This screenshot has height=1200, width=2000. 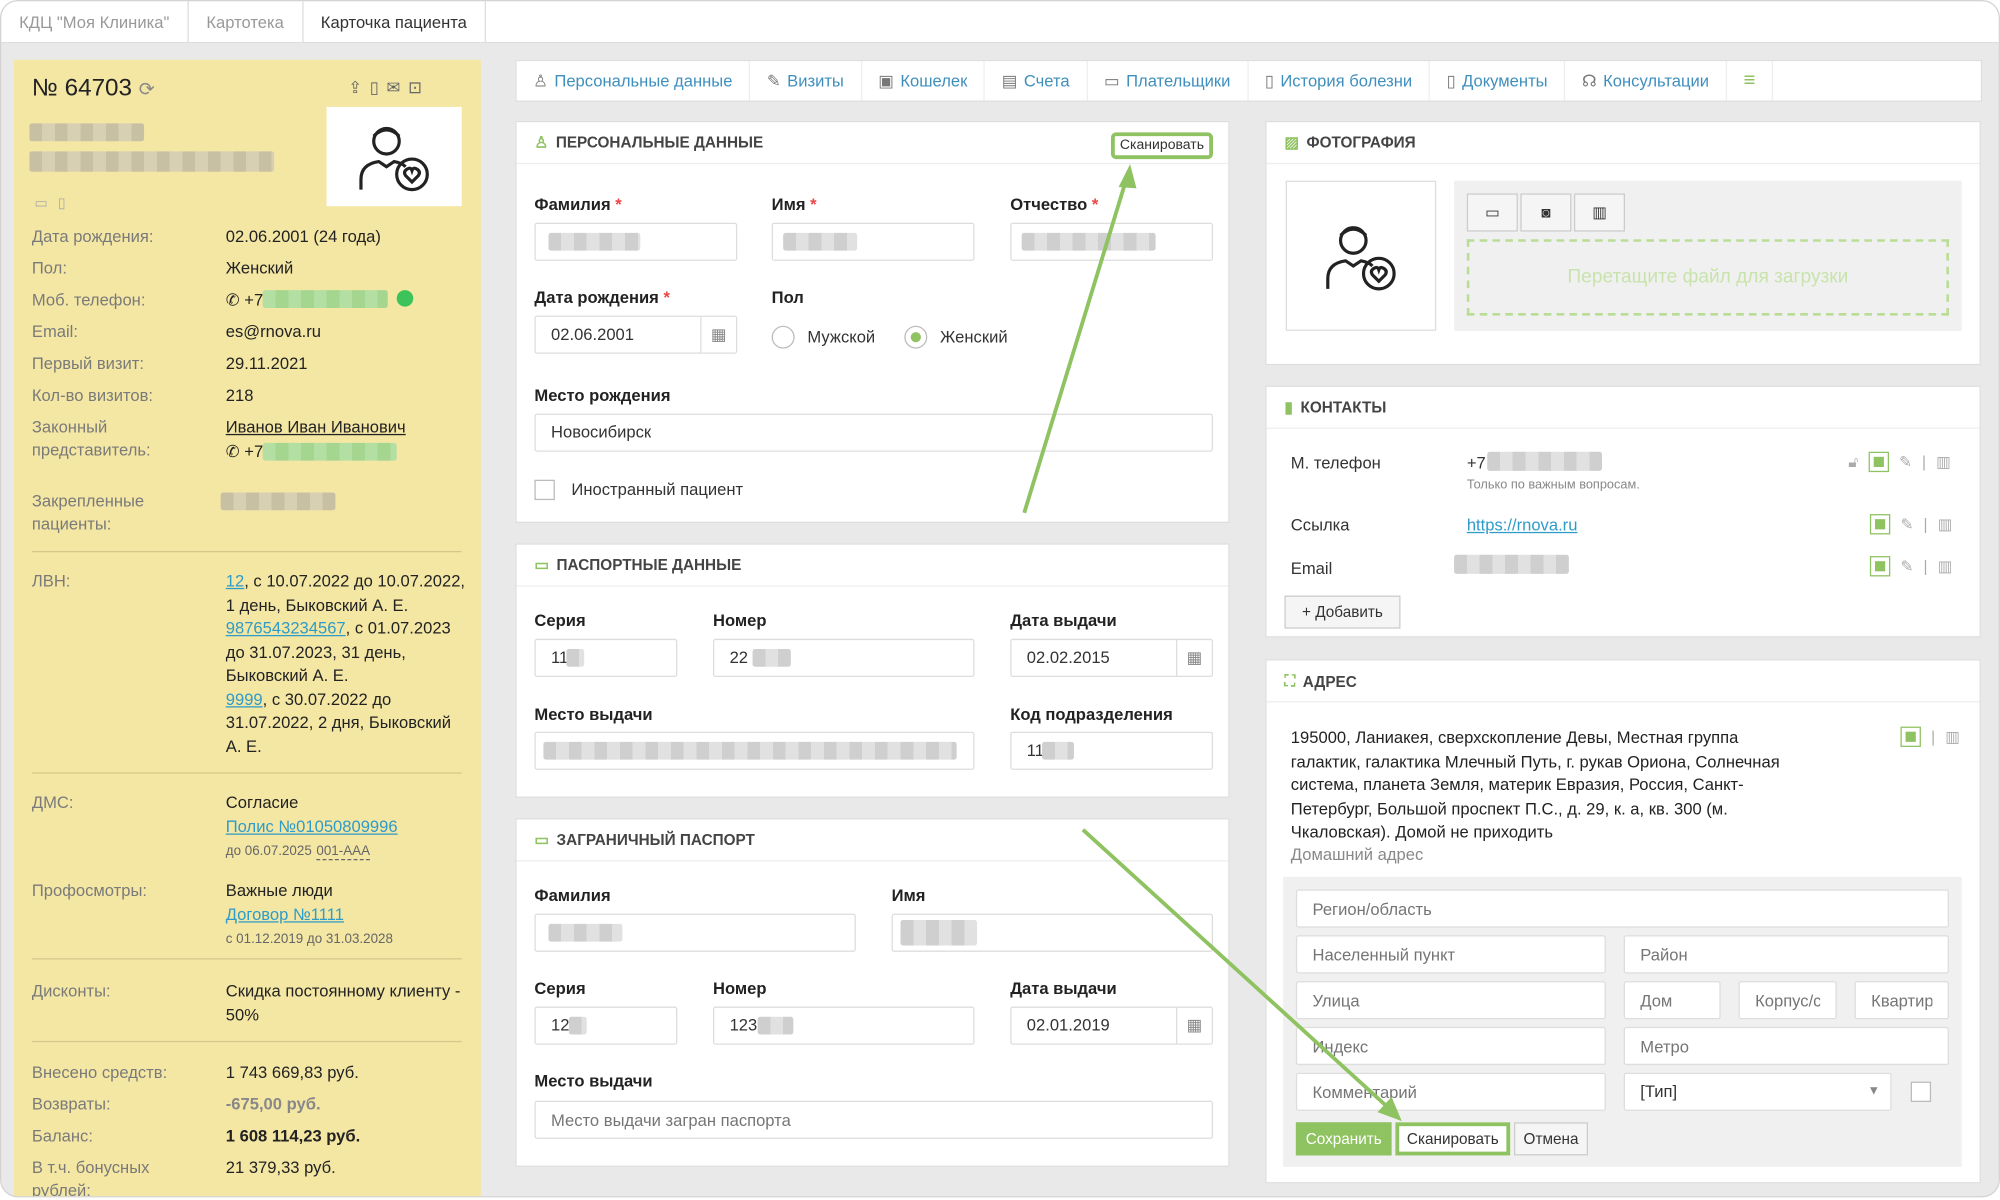 What do you see at coordinates (92, 395) in the screenshot?
I see `visits-label: Кол-во визитов:` at bounding box center [92, 395].